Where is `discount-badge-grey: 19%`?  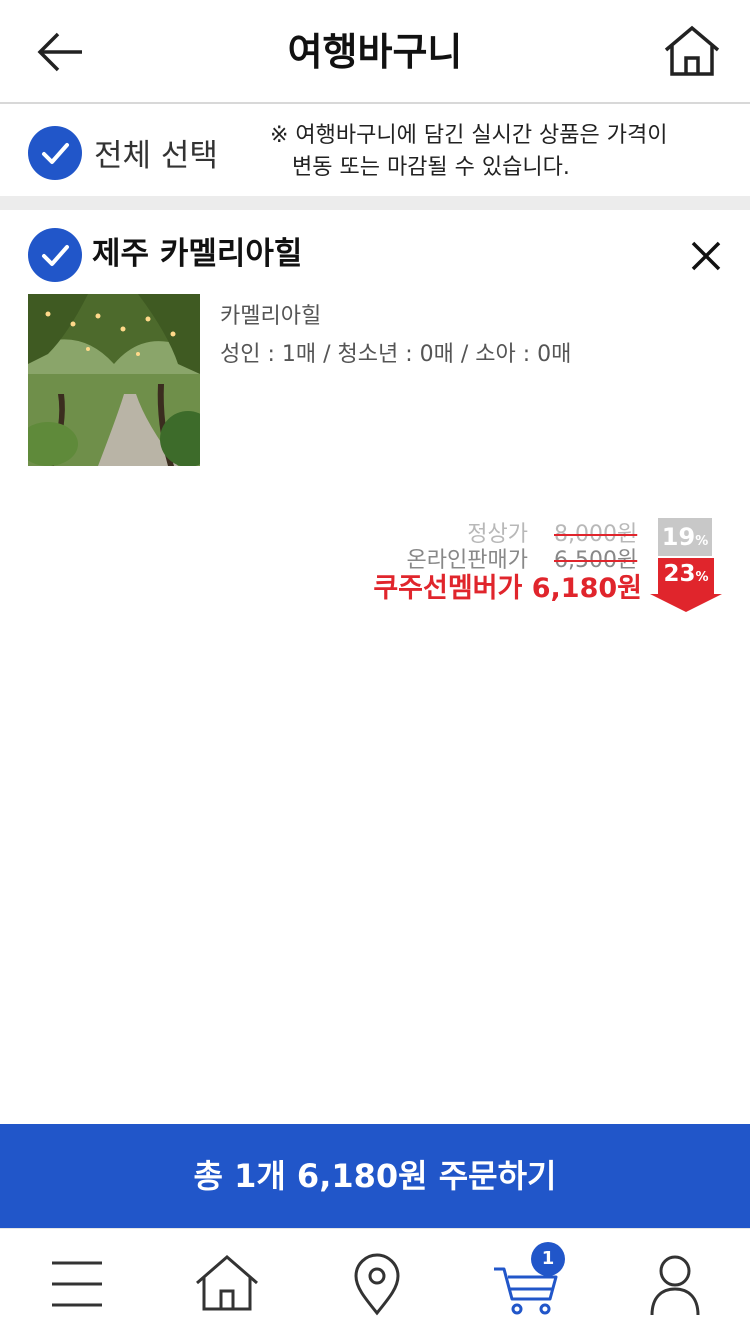
discount-badge-grey: 19% is located at coordinates (685, 537).